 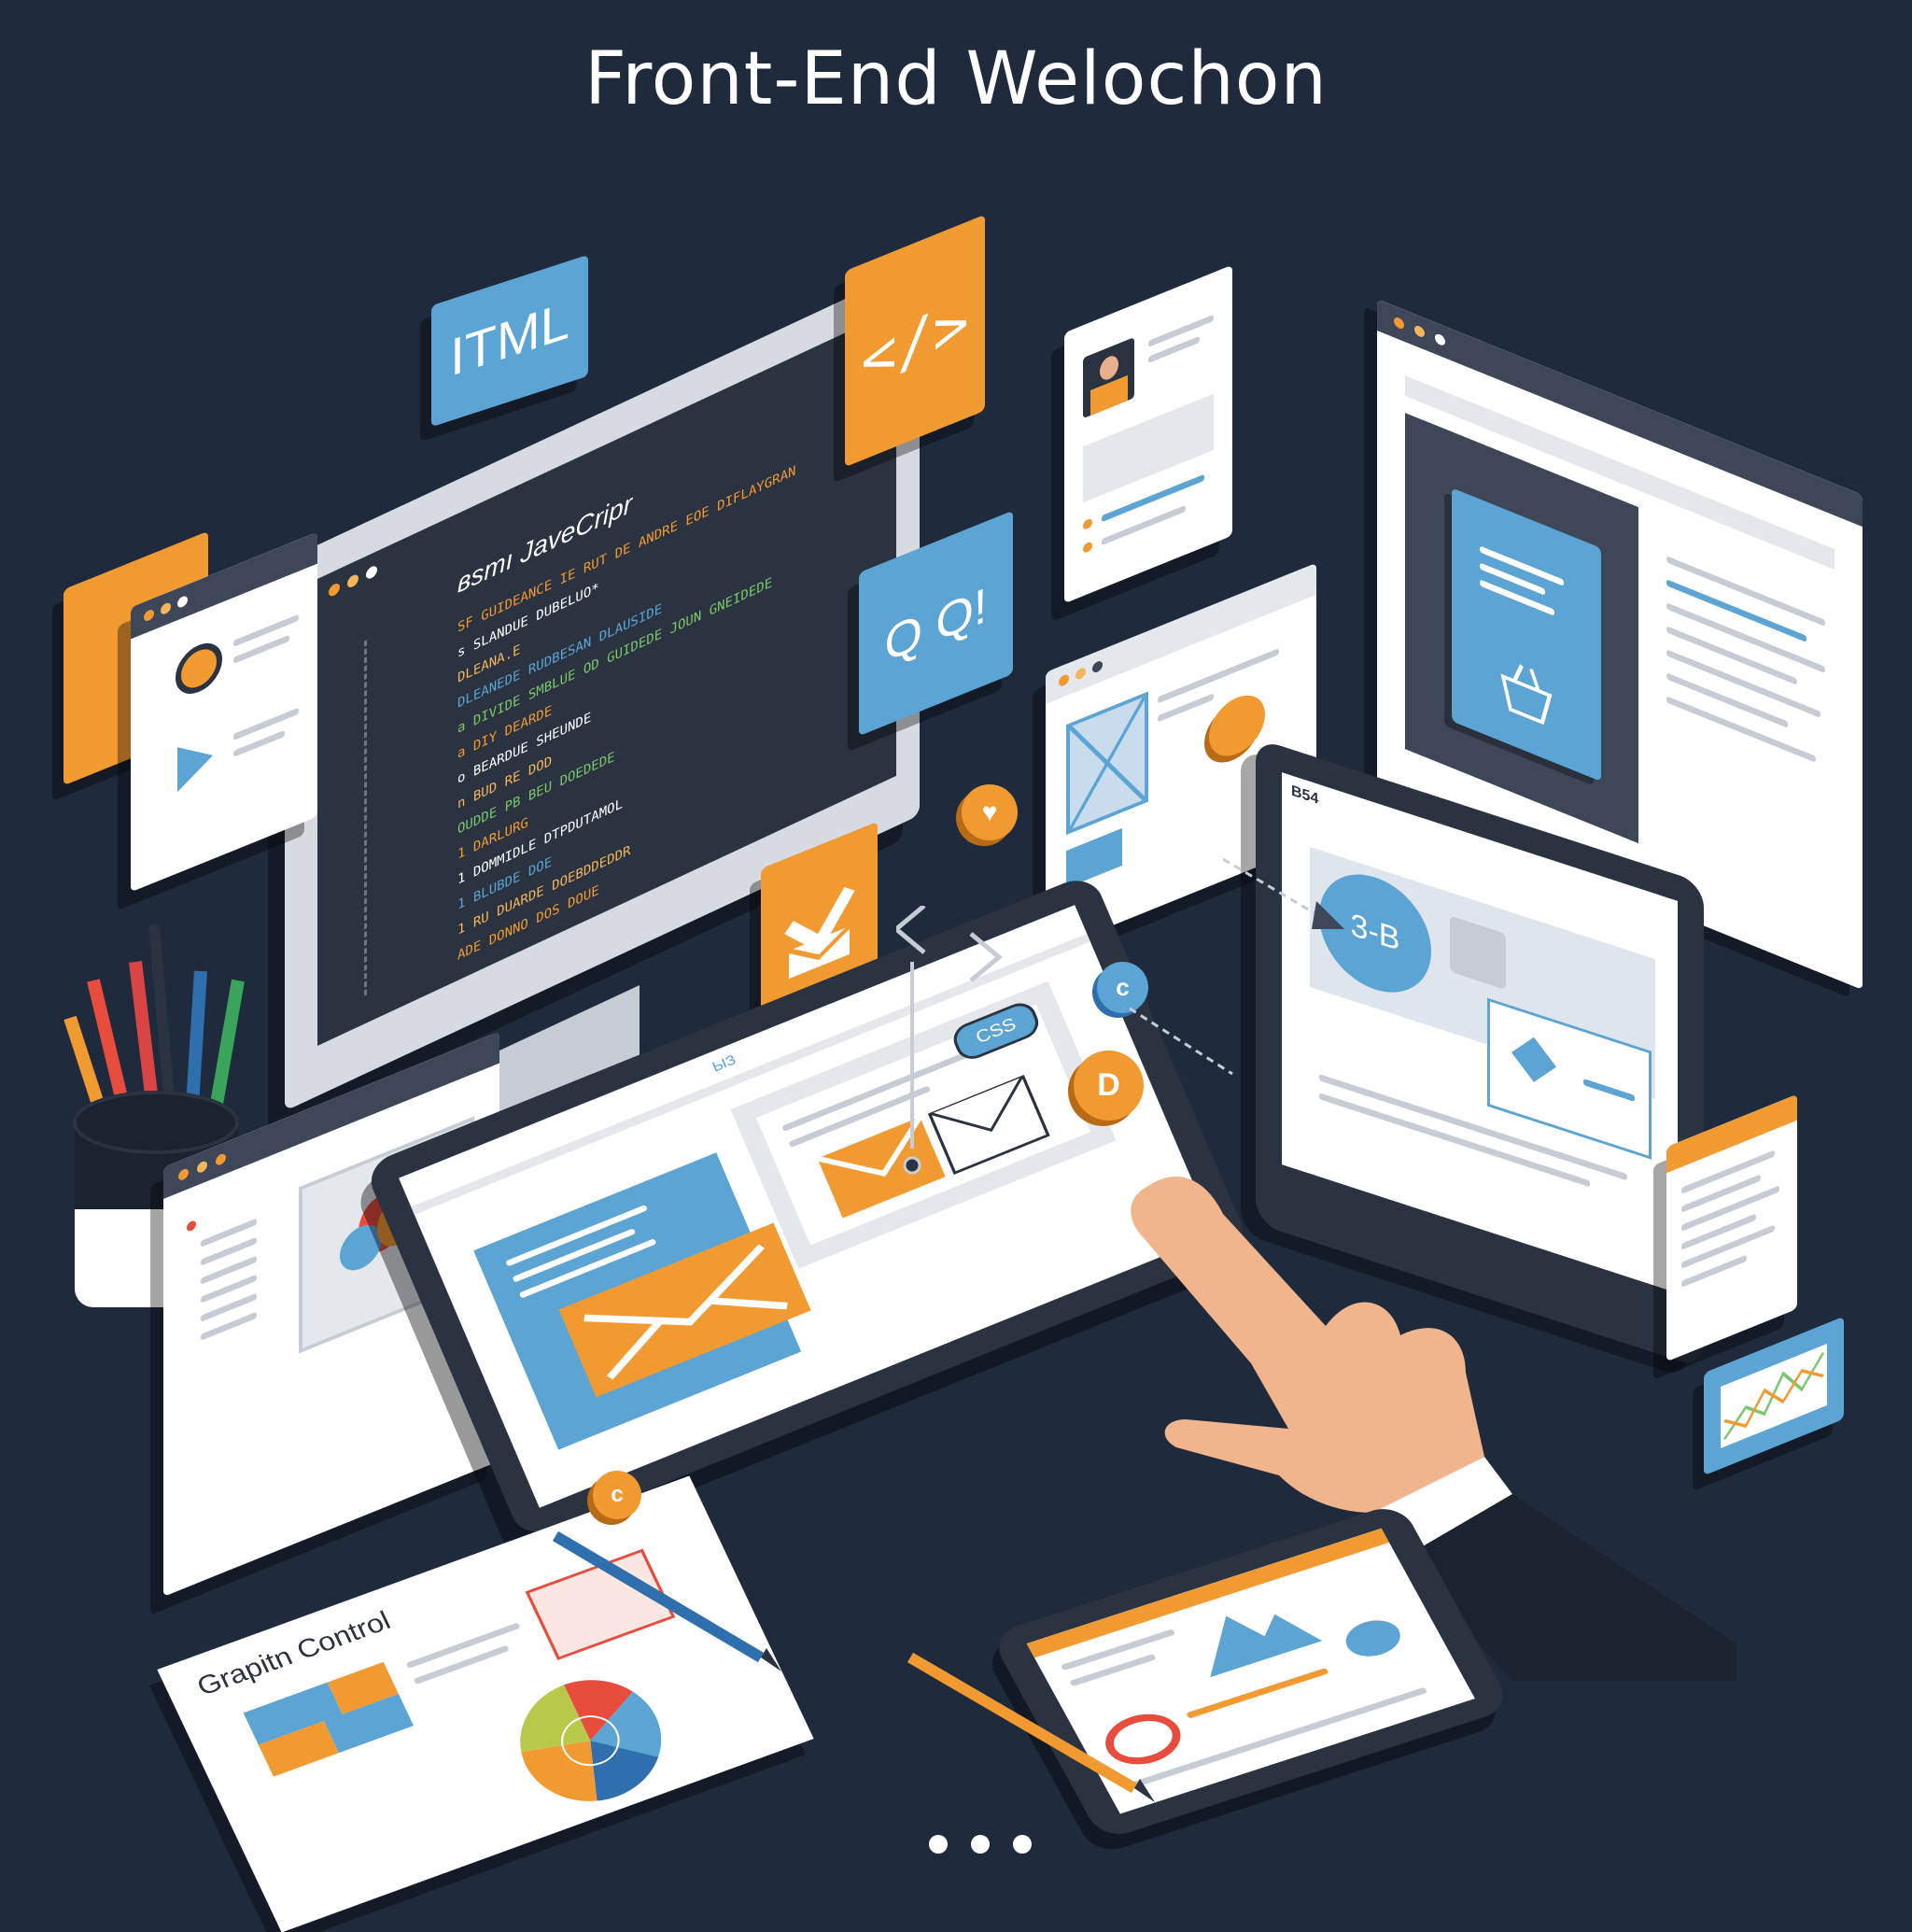 I want to click on pencil-blue, so click(x=666, y=1600).